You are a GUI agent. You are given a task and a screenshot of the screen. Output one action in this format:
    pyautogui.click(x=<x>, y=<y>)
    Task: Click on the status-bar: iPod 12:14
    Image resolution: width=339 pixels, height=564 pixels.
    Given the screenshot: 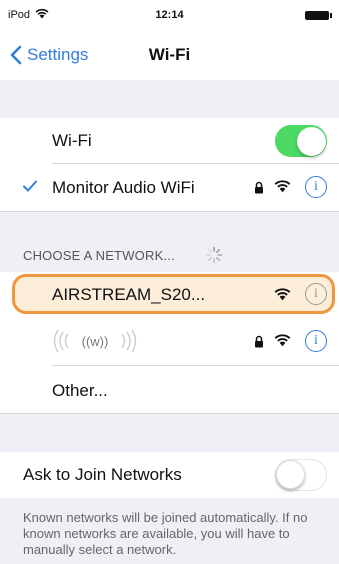 What is the action you would take?
    pyautogui.click(x=169, y=15)
    